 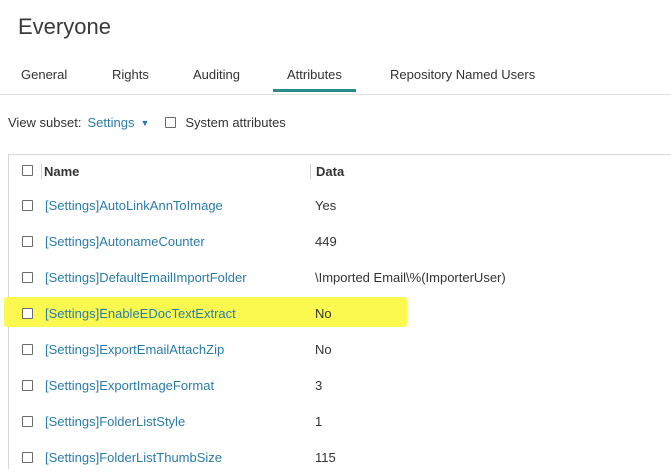 I want to click on tab-attributes: Attributes, so click(x=314, y=79).